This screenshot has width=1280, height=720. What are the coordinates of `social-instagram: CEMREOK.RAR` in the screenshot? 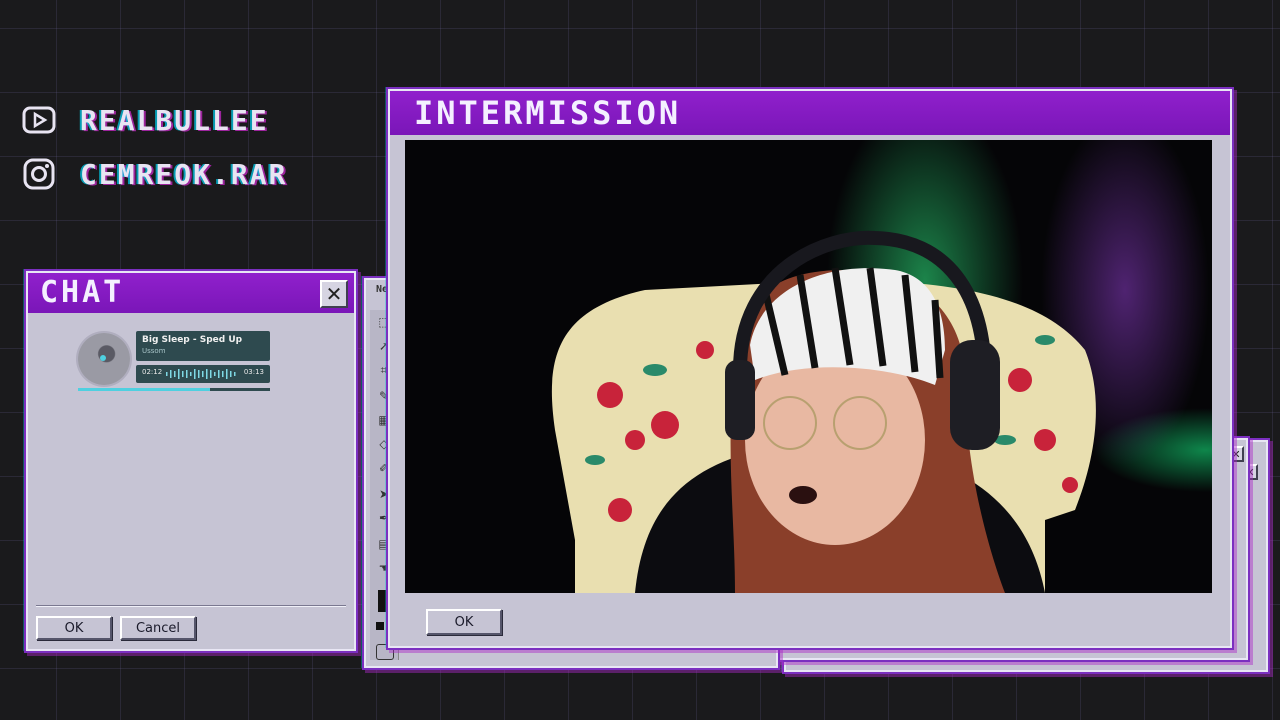 It's located at (154, 174).